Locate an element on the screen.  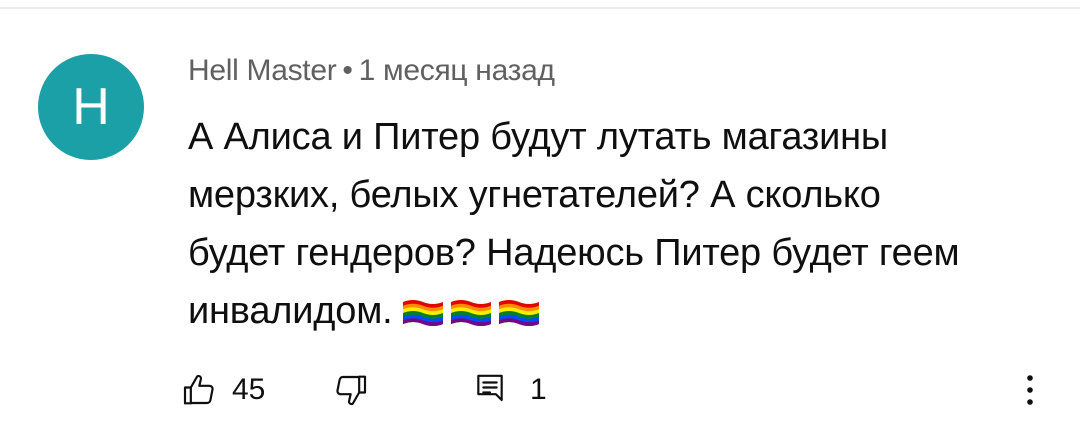
more-vertical-icon is located at coordinates (1030, 390).